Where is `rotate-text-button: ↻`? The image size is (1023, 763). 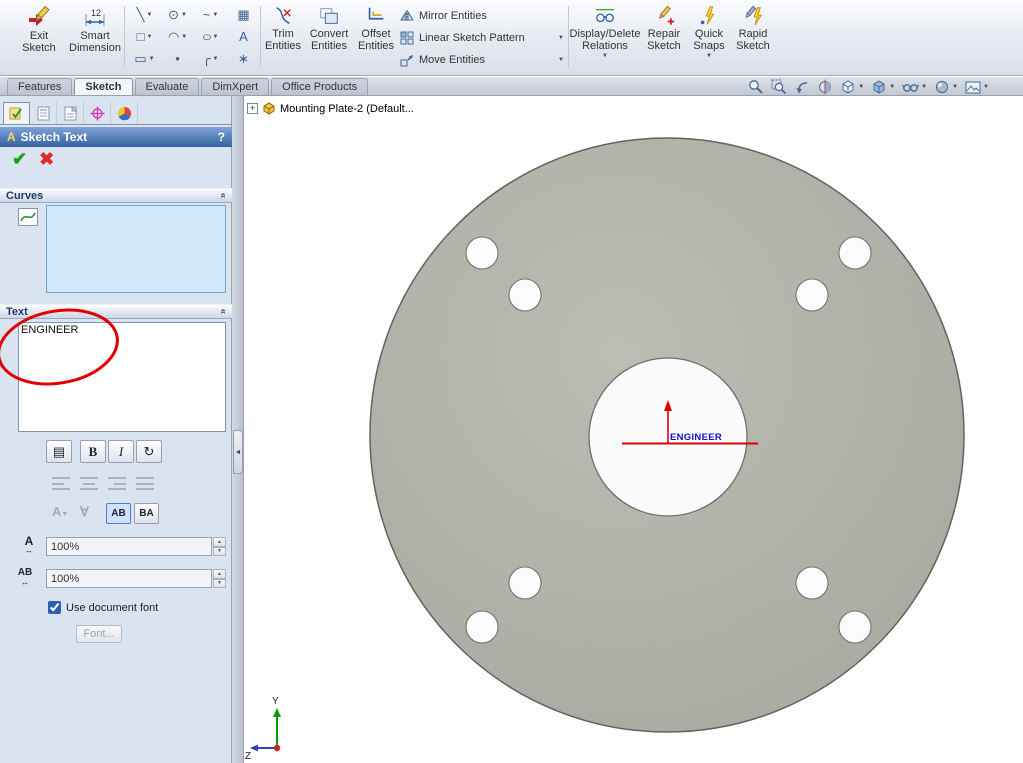 rotate-text-button: ↻ is located at coordinates (149, 451).